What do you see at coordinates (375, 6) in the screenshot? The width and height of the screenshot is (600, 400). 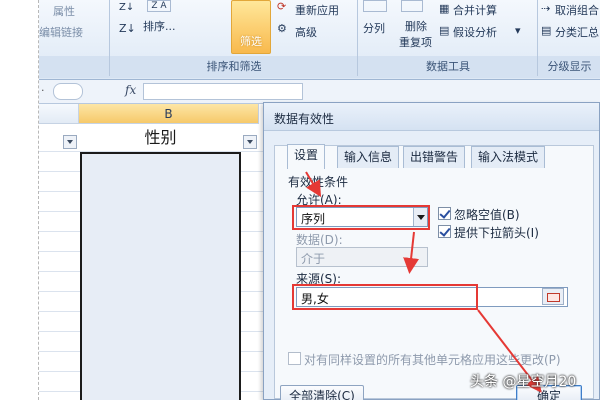 I see `text-to-columns-icon` at bounding box center [375, 6].